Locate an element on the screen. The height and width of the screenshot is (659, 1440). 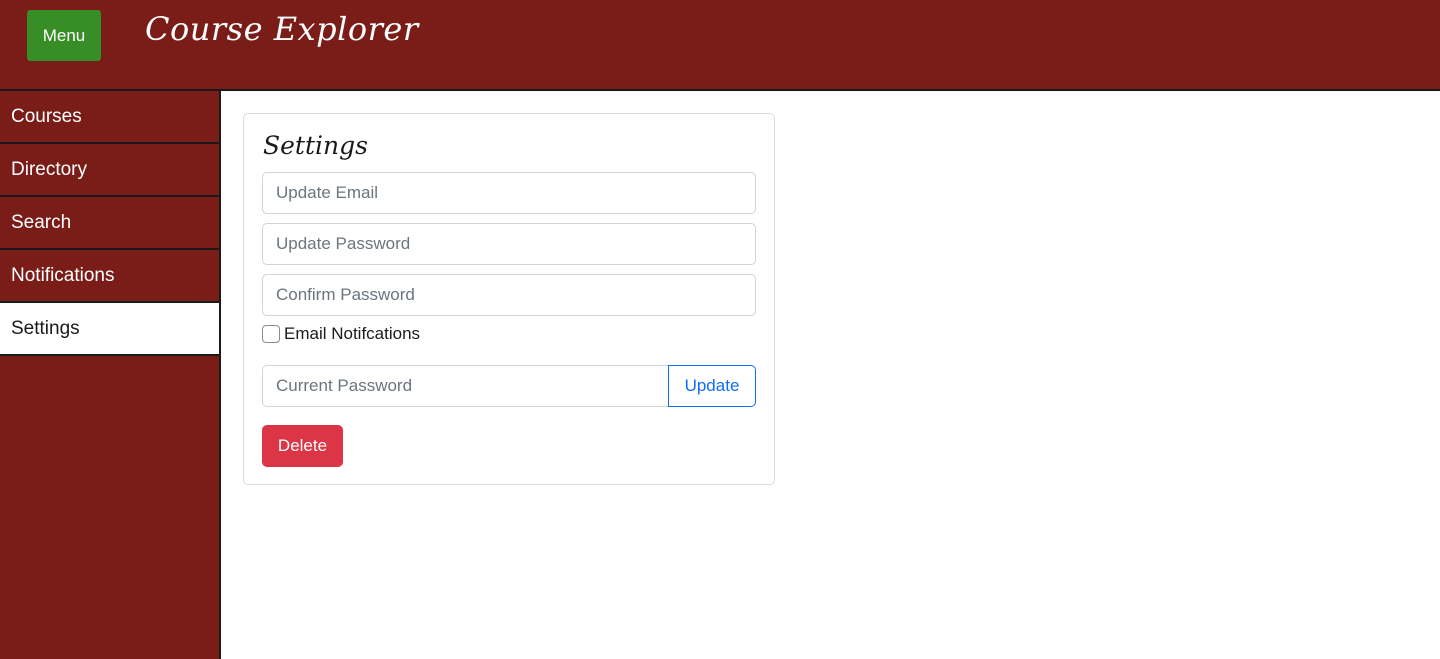
menu-button: Menu is located at coordinates (64, 35).